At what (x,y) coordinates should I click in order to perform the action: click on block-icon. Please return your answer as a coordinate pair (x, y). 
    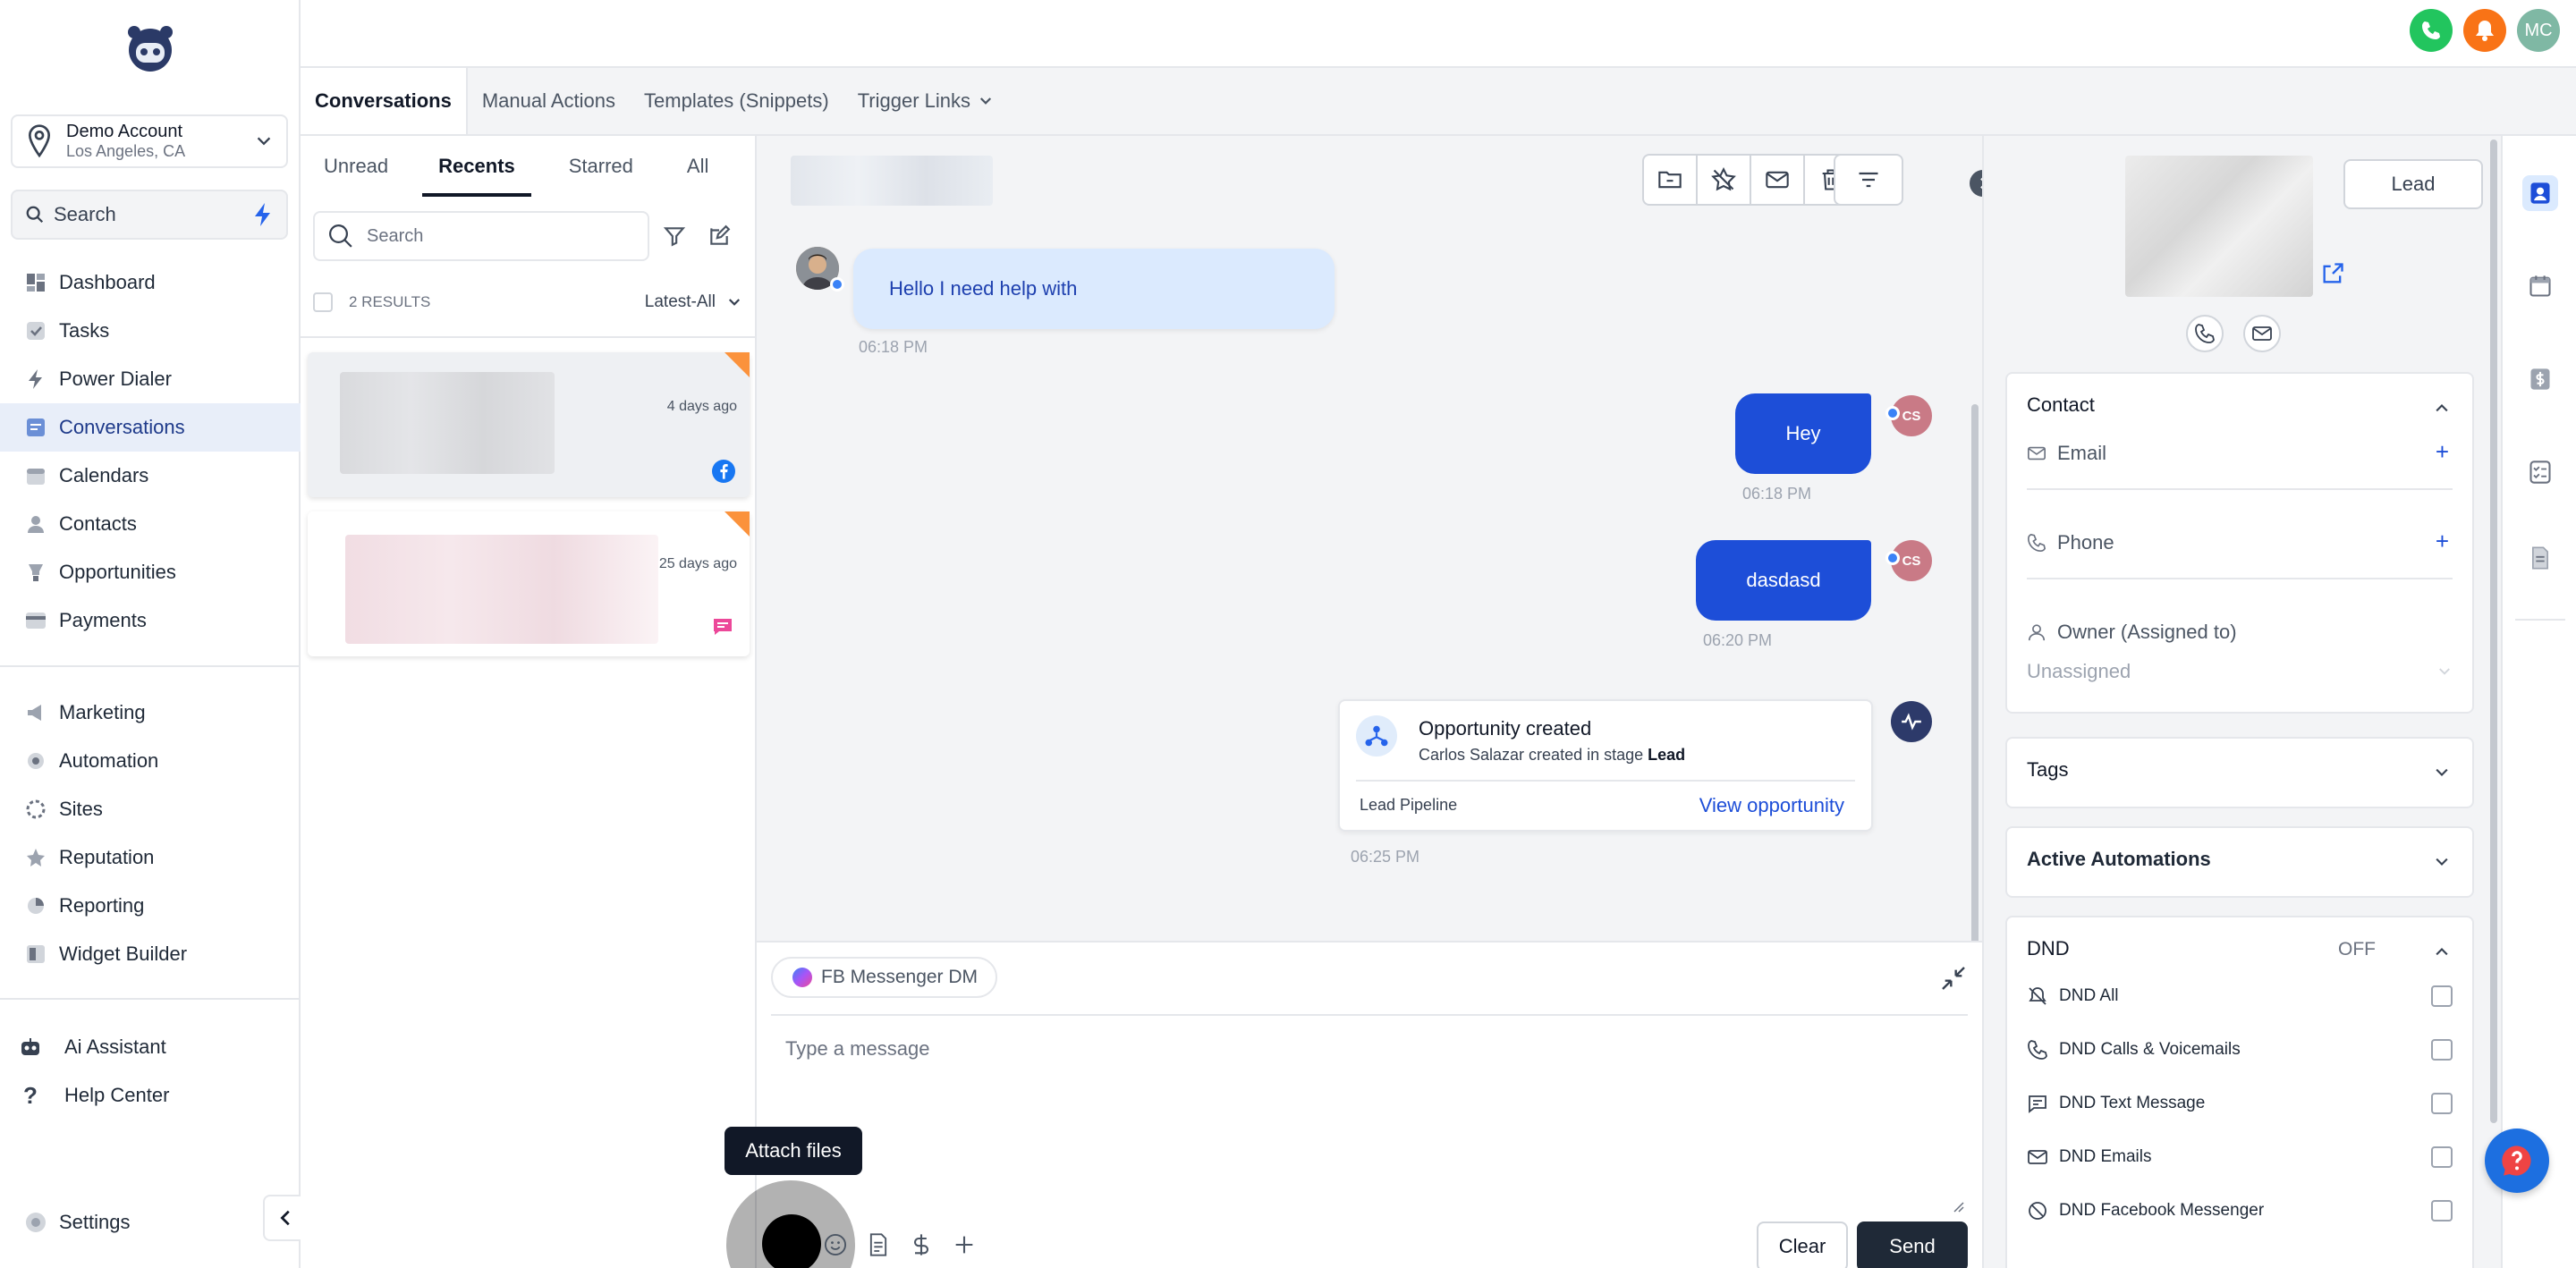
    Looking at the image, I should click on (2037, 1211).